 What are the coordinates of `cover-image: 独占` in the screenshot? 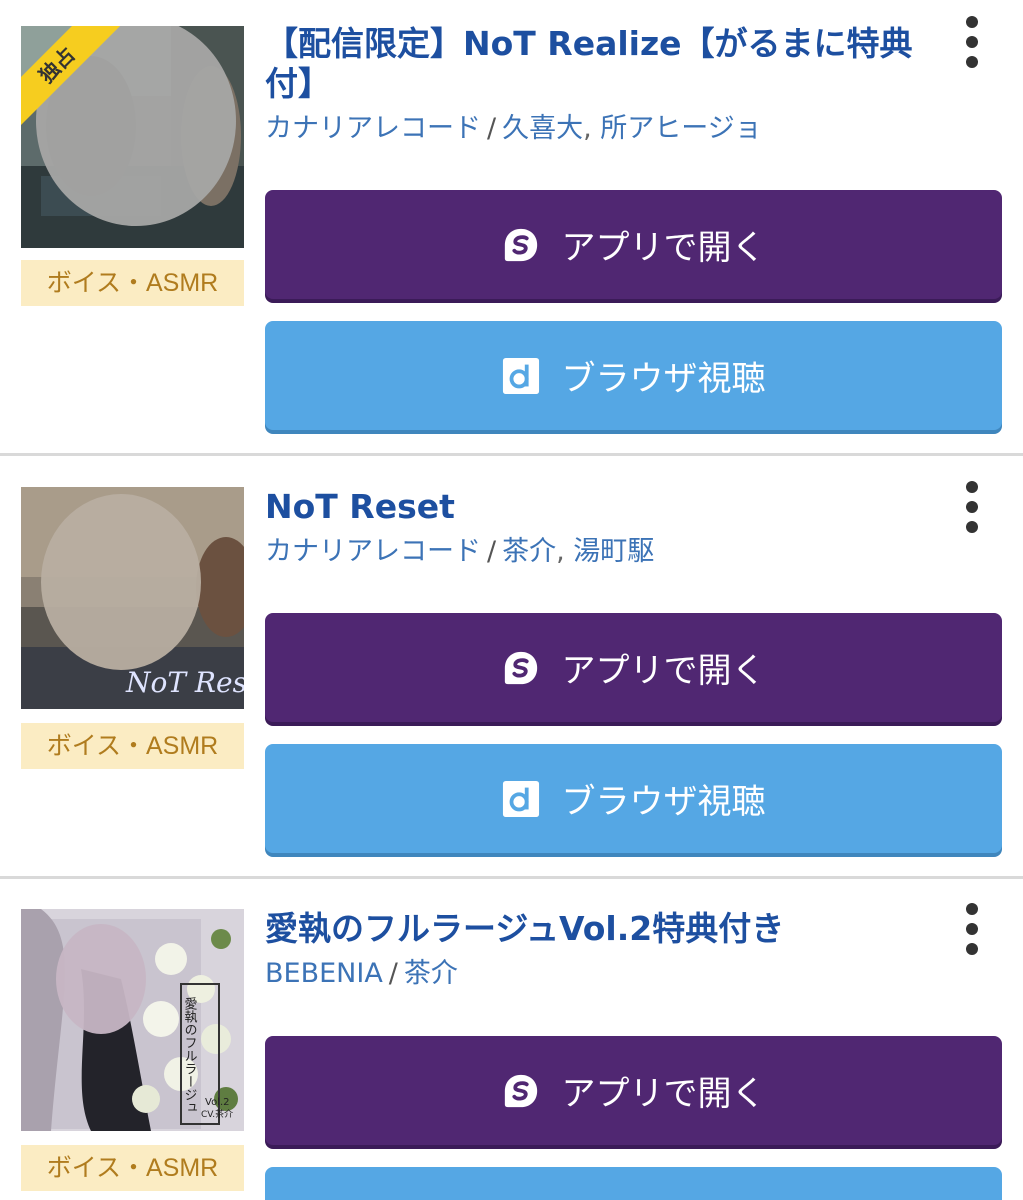 It's located at (132, 137).